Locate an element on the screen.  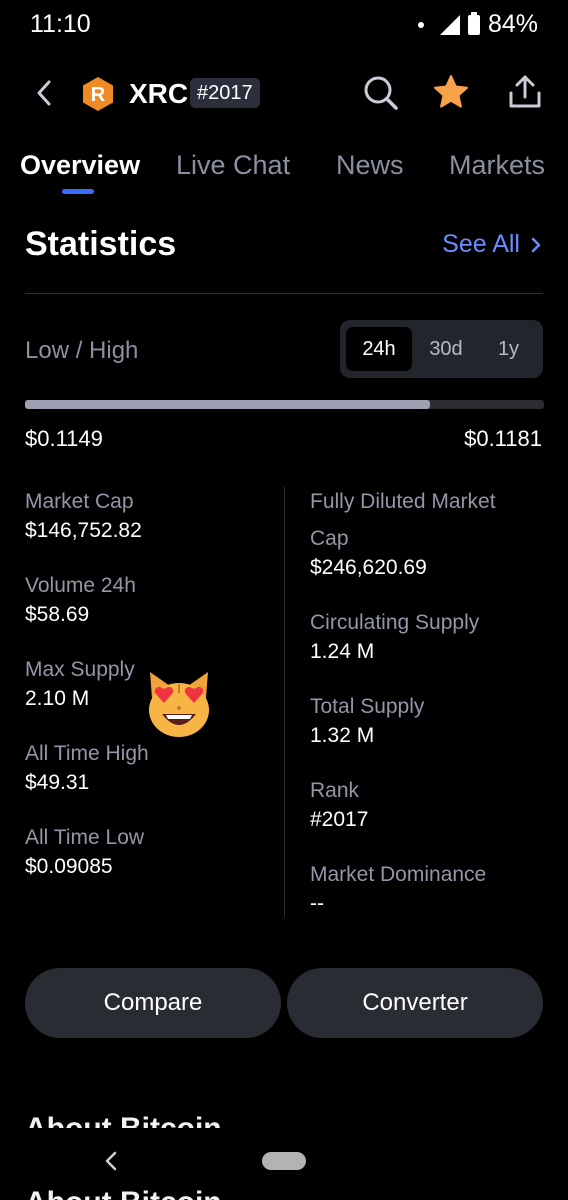
stat-value-total-supply: 1.32 M is located at coordinates (342, 735).